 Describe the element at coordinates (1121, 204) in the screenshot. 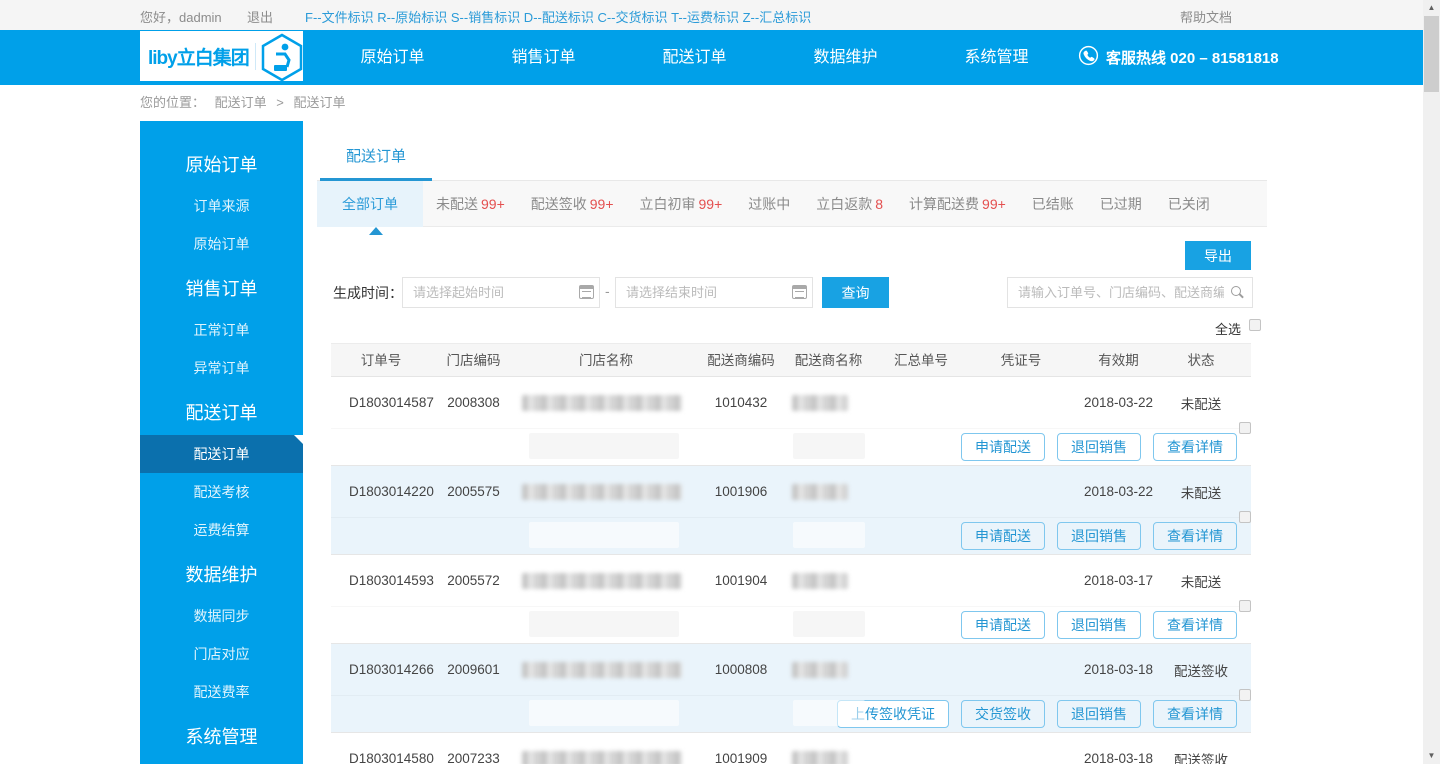

I see `subtab-expired: 已过期` at that location.